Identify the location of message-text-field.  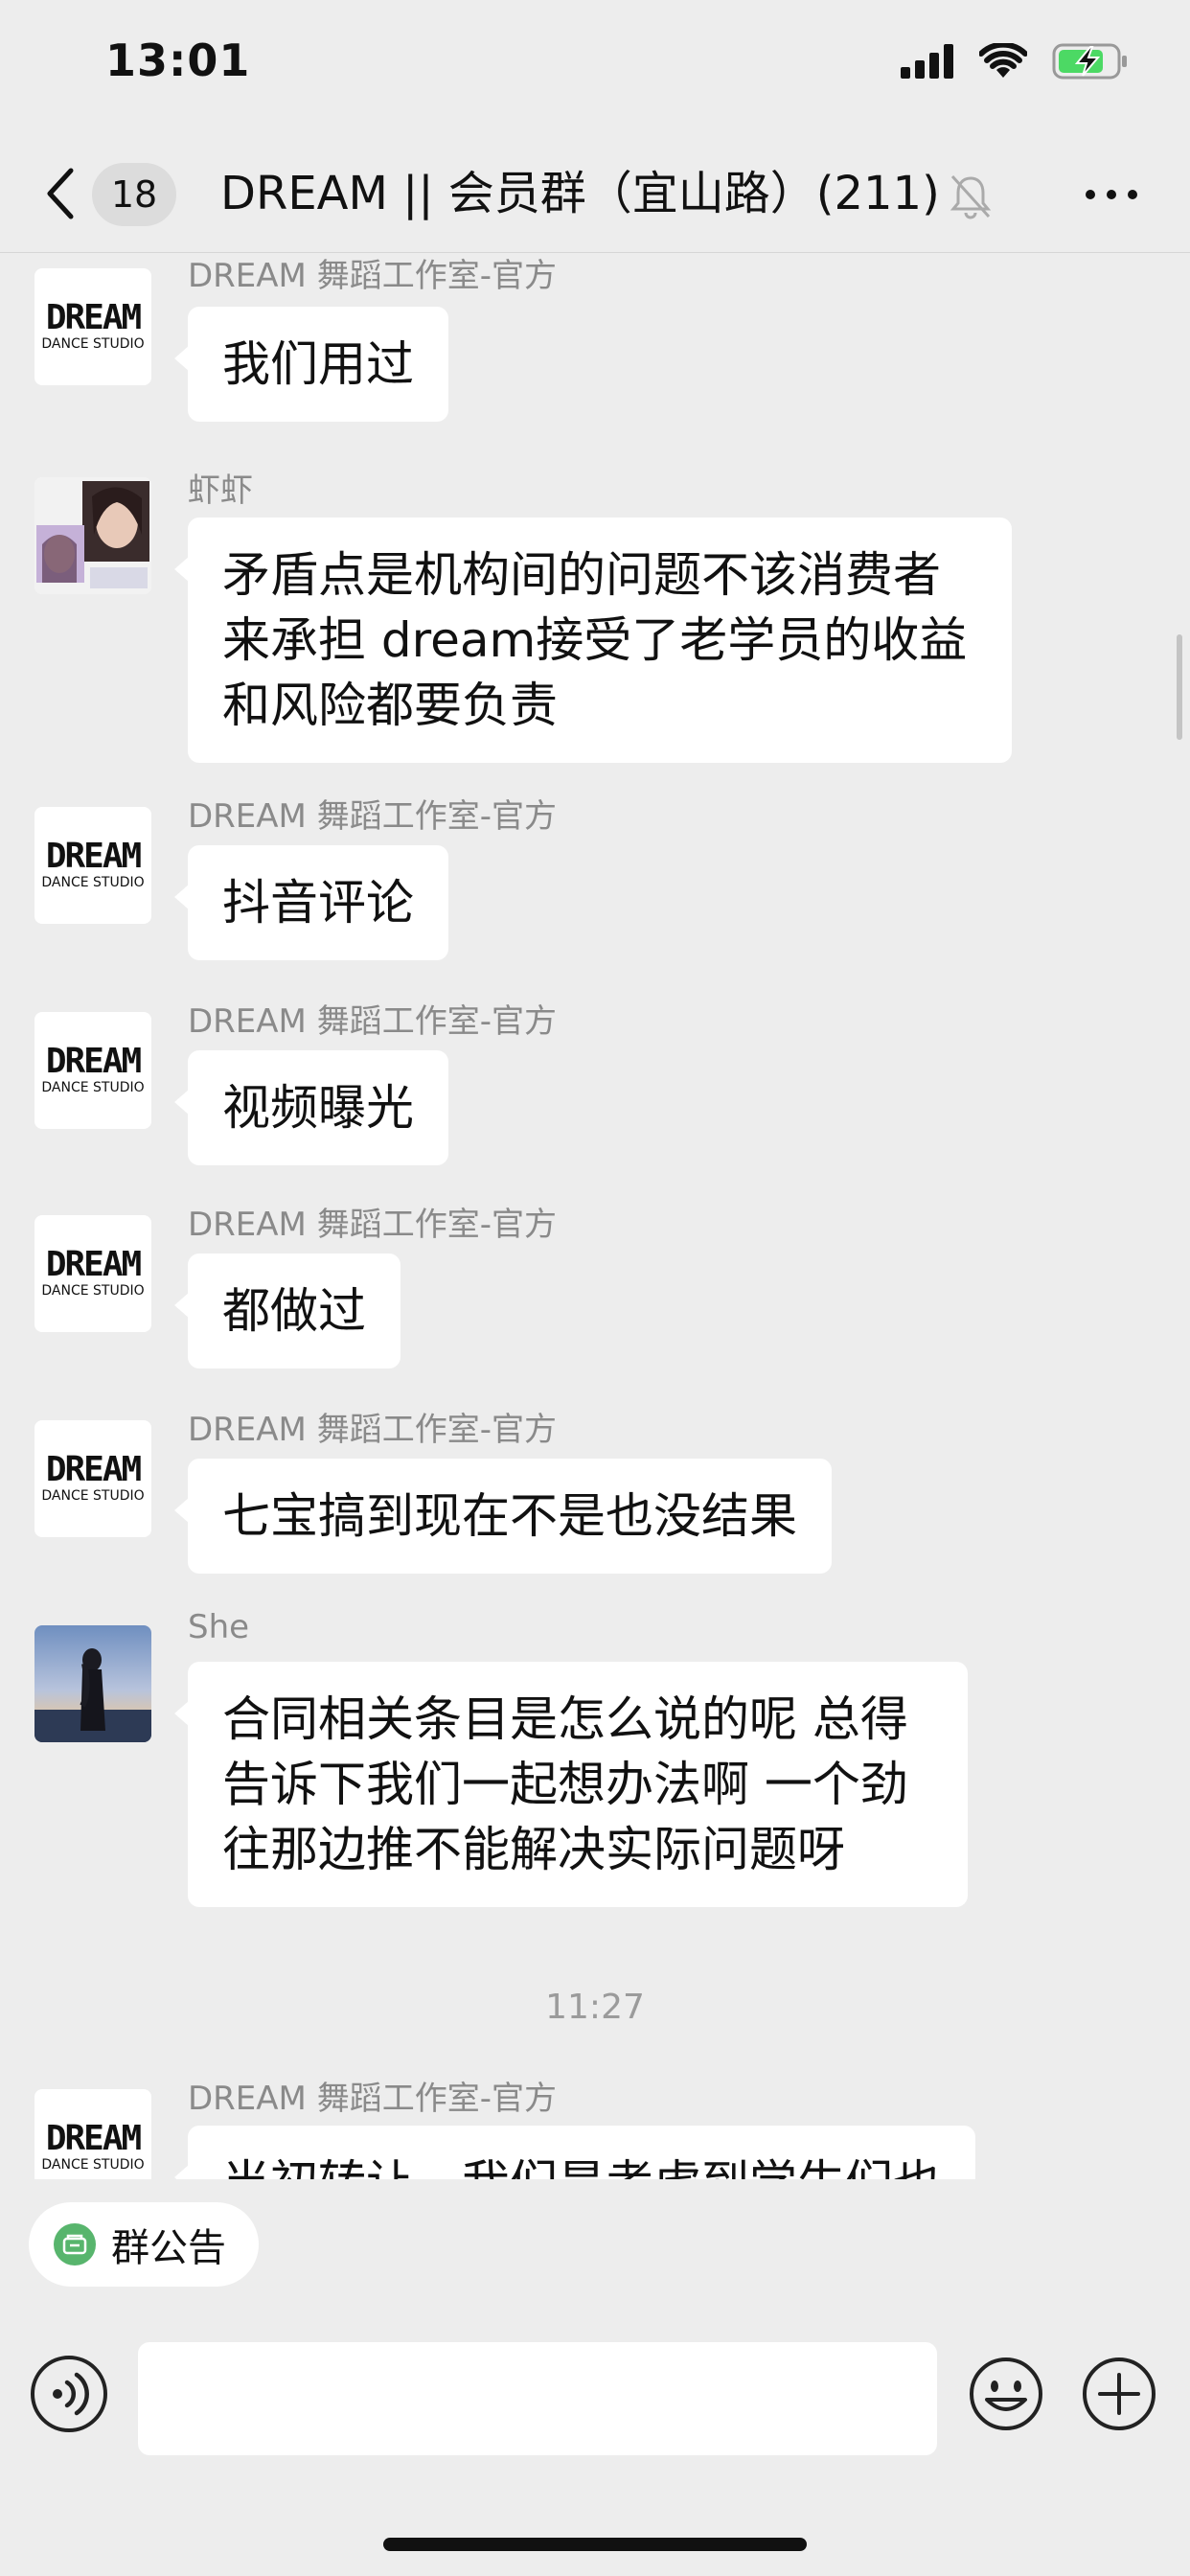
(538, 2398).